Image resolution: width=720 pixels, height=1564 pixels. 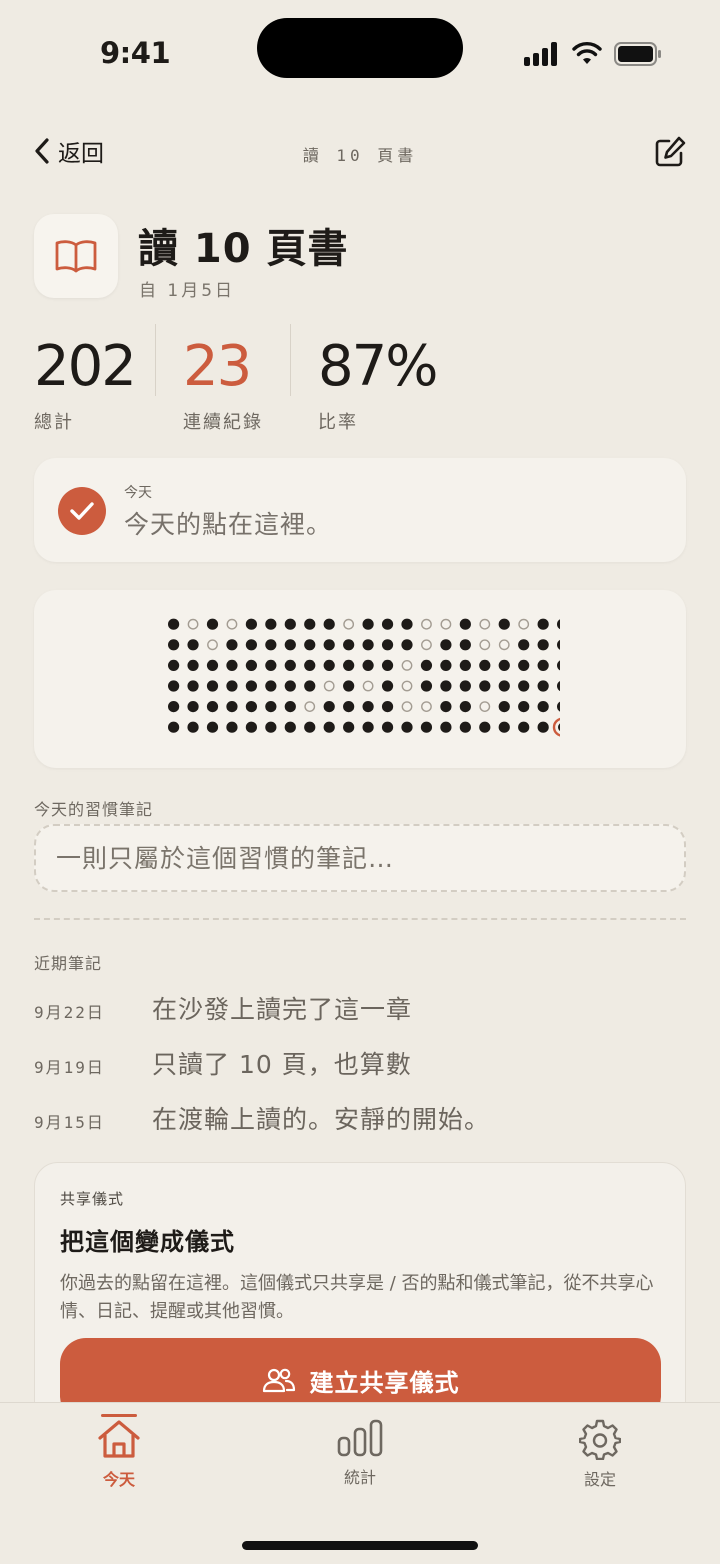 I want to click on recent-note-date: 9月22日, so click(x=69, y=1012).